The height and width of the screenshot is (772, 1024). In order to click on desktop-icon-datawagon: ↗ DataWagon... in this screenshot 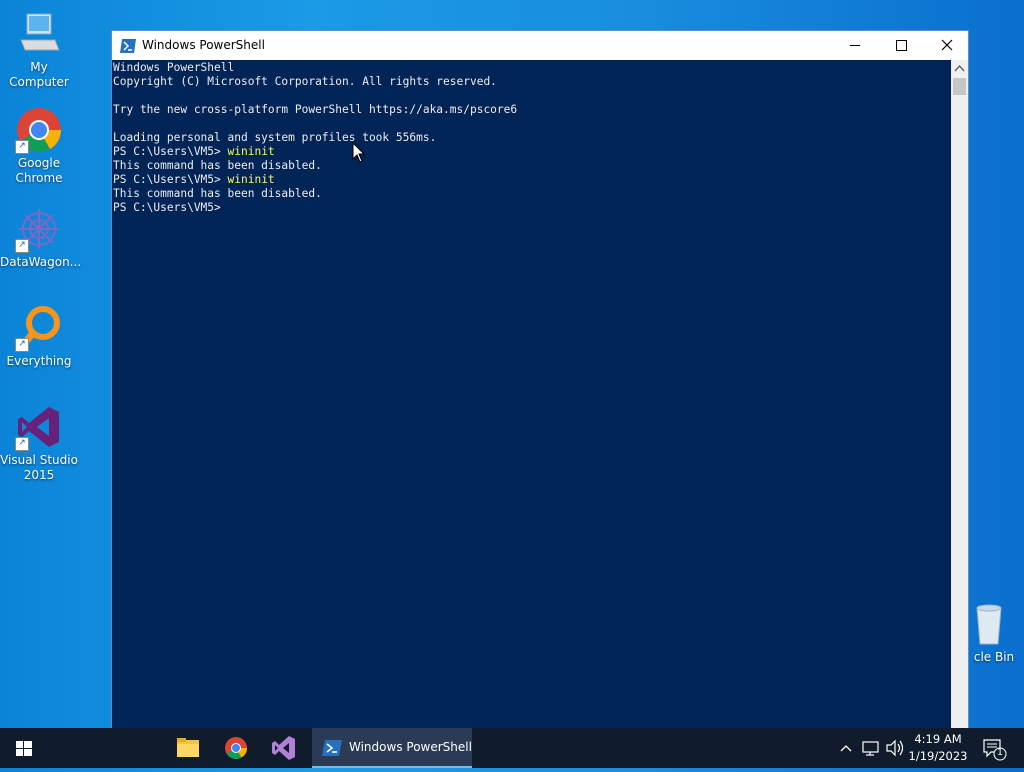, I will do `click(41, 237)`.